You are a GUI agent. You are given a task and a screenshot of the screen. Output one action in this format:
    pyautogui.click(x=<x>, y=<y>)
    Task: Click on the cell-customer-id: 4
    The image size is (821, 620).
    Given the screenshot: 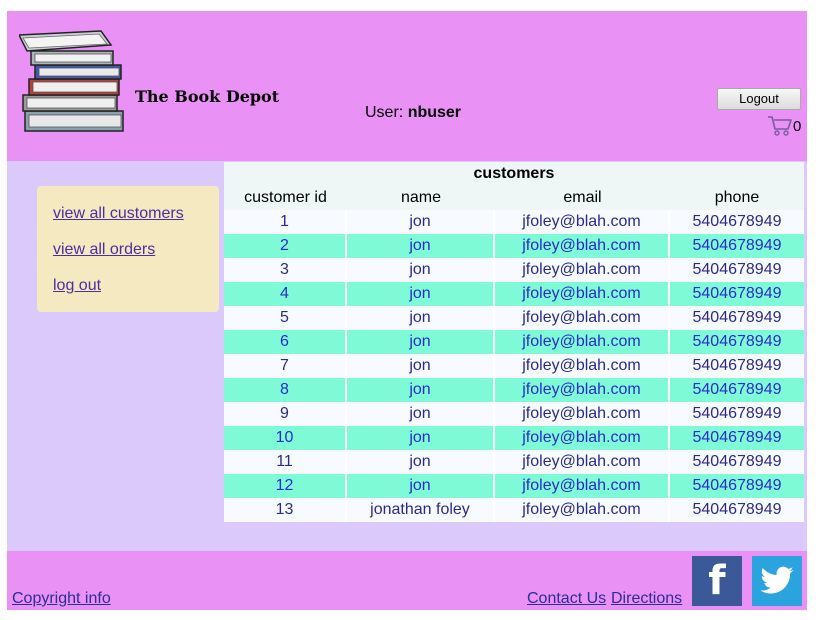 What is the action you would take?
    pyautogui.click(x=285, y=294)
    